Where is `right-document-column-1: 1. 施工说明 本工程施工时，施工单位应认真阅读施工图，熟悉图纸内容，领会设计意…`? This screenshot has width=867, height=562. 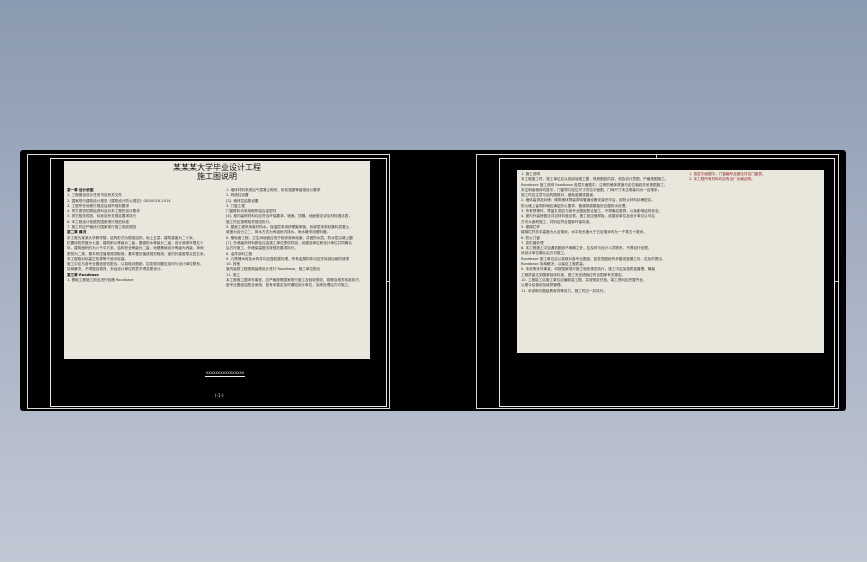 right-document-column-1: 1. 施工说明 本工程施工时，施工单位应认真阅读施工图，熟悉图纸内容，领会设计意… is located at coordinates (601, 233).